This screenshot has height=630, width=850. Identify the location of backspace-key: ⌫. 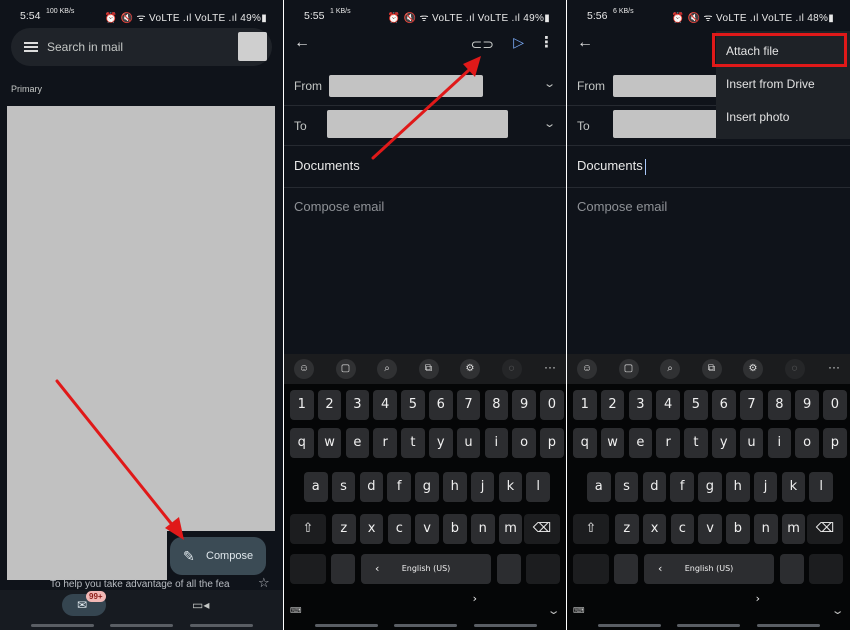
(542, 529).